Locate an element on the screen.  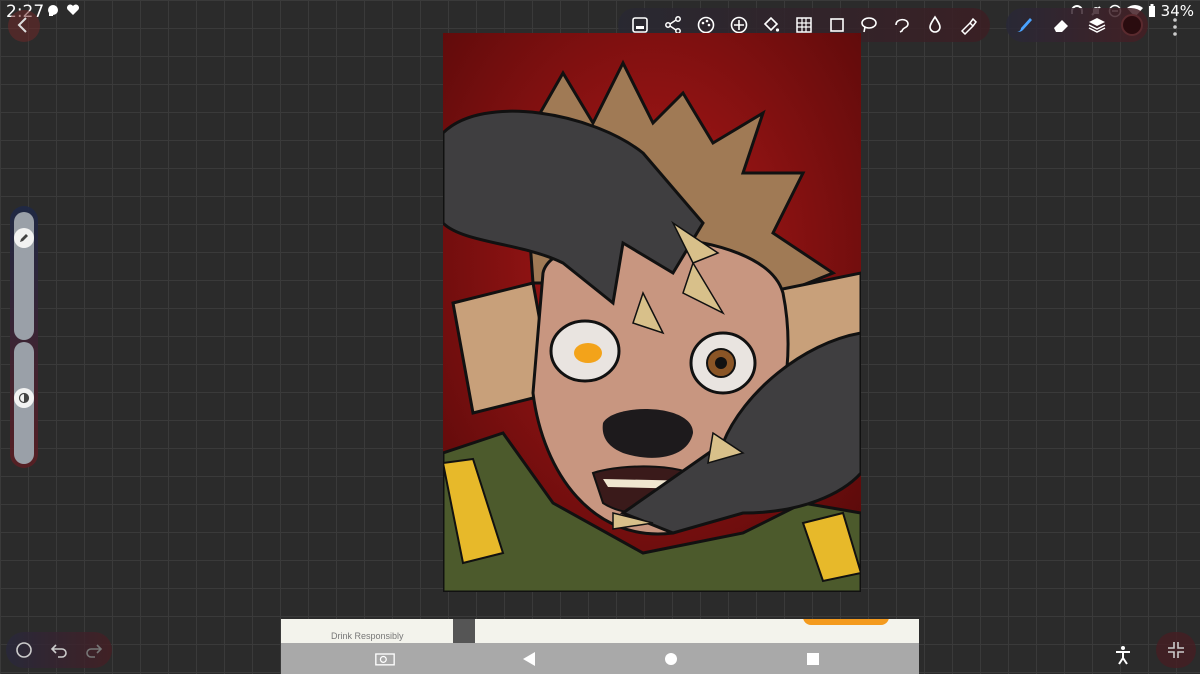
nav-home-button is located at coordinates (671, 659).